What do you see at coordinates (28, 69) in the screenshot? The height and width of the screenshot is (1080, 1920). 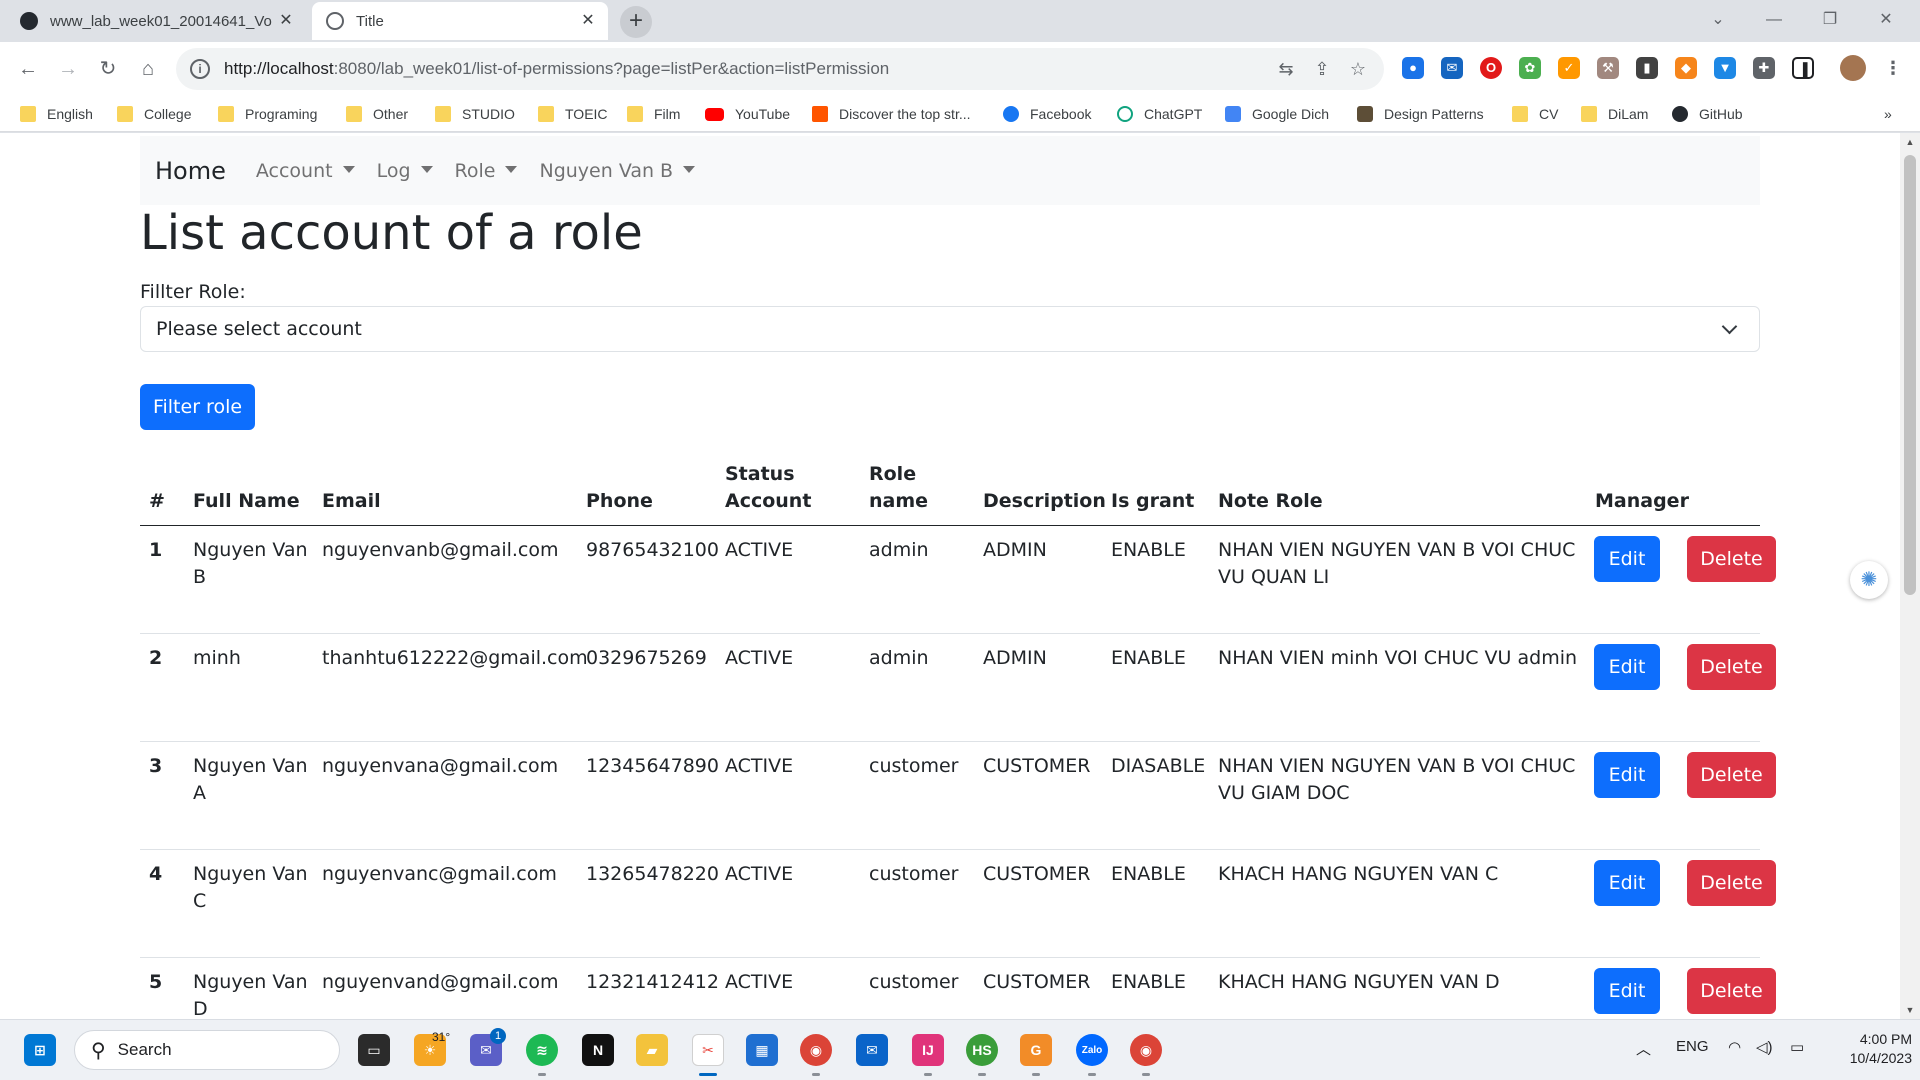 I see `back-icon: ←` at bounding box center [28, 69].